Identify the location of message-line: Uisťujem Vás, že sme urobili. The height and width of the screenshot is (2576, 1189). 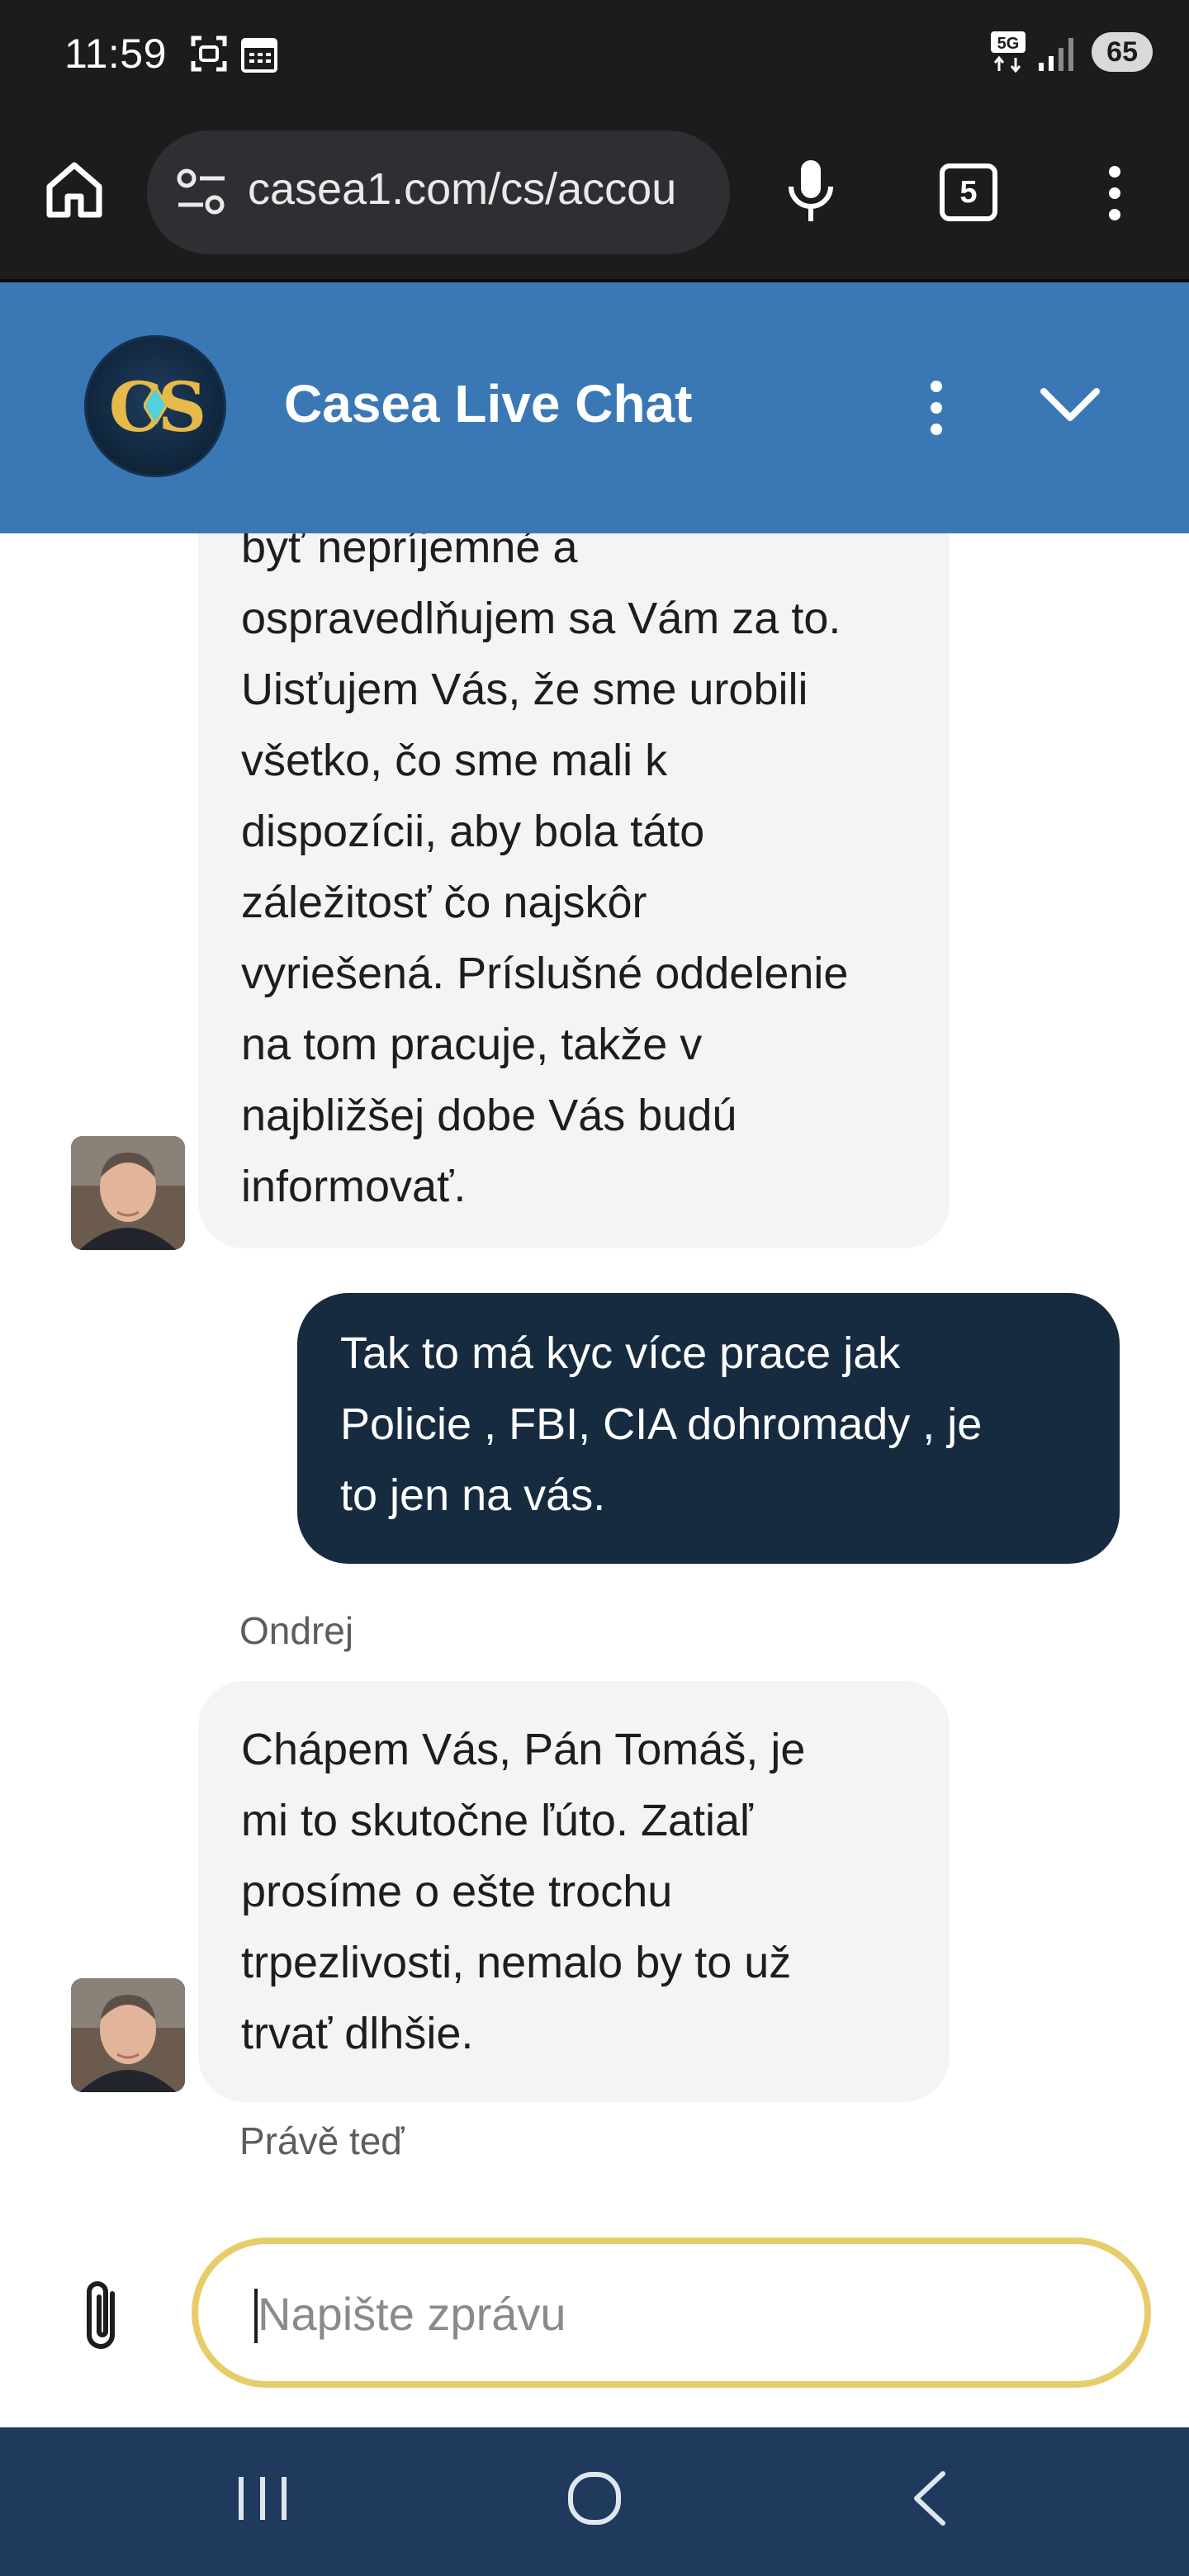
(524, 689).